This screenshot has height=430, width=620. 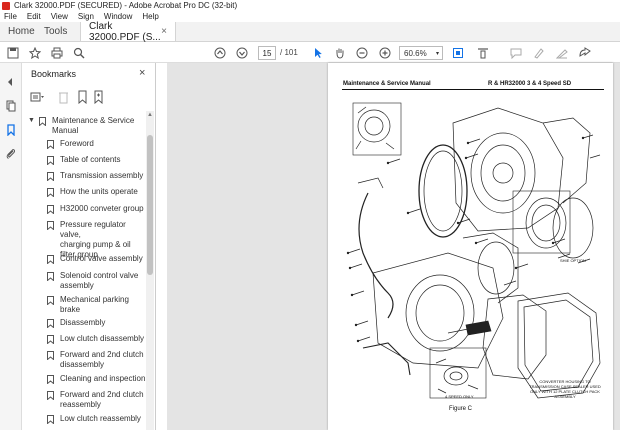 I want to click on search-icon, so click(x=79, y=53).